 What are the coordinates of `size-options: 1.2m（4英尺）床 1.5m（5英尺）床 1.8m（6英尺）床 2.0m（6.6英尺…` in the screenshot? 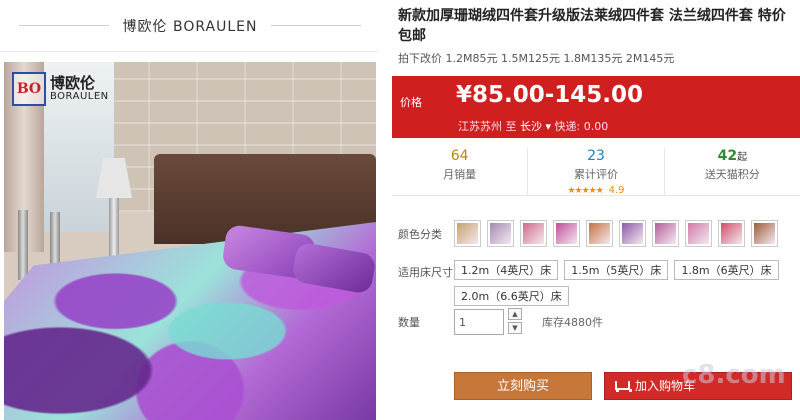 It's located at (624, 283).